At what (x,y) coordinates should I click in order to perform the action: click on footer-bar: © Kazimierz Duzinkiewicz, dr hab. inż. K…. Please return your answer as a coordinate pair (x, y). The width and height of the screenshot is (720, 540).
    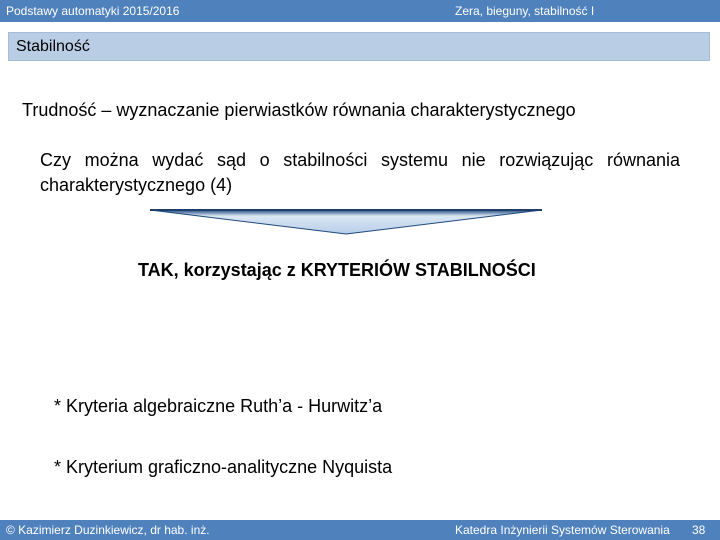
    Looking at the image, I should click on (360, 530).